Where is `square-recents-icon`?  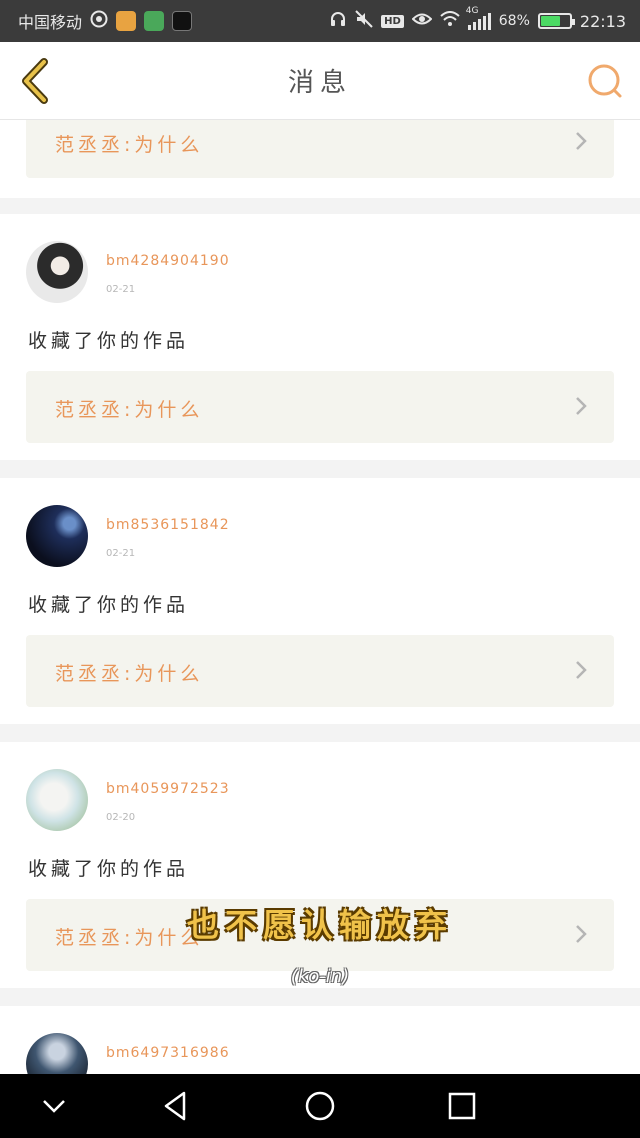 square-recents-icon is located at coordinates (462, 1106).